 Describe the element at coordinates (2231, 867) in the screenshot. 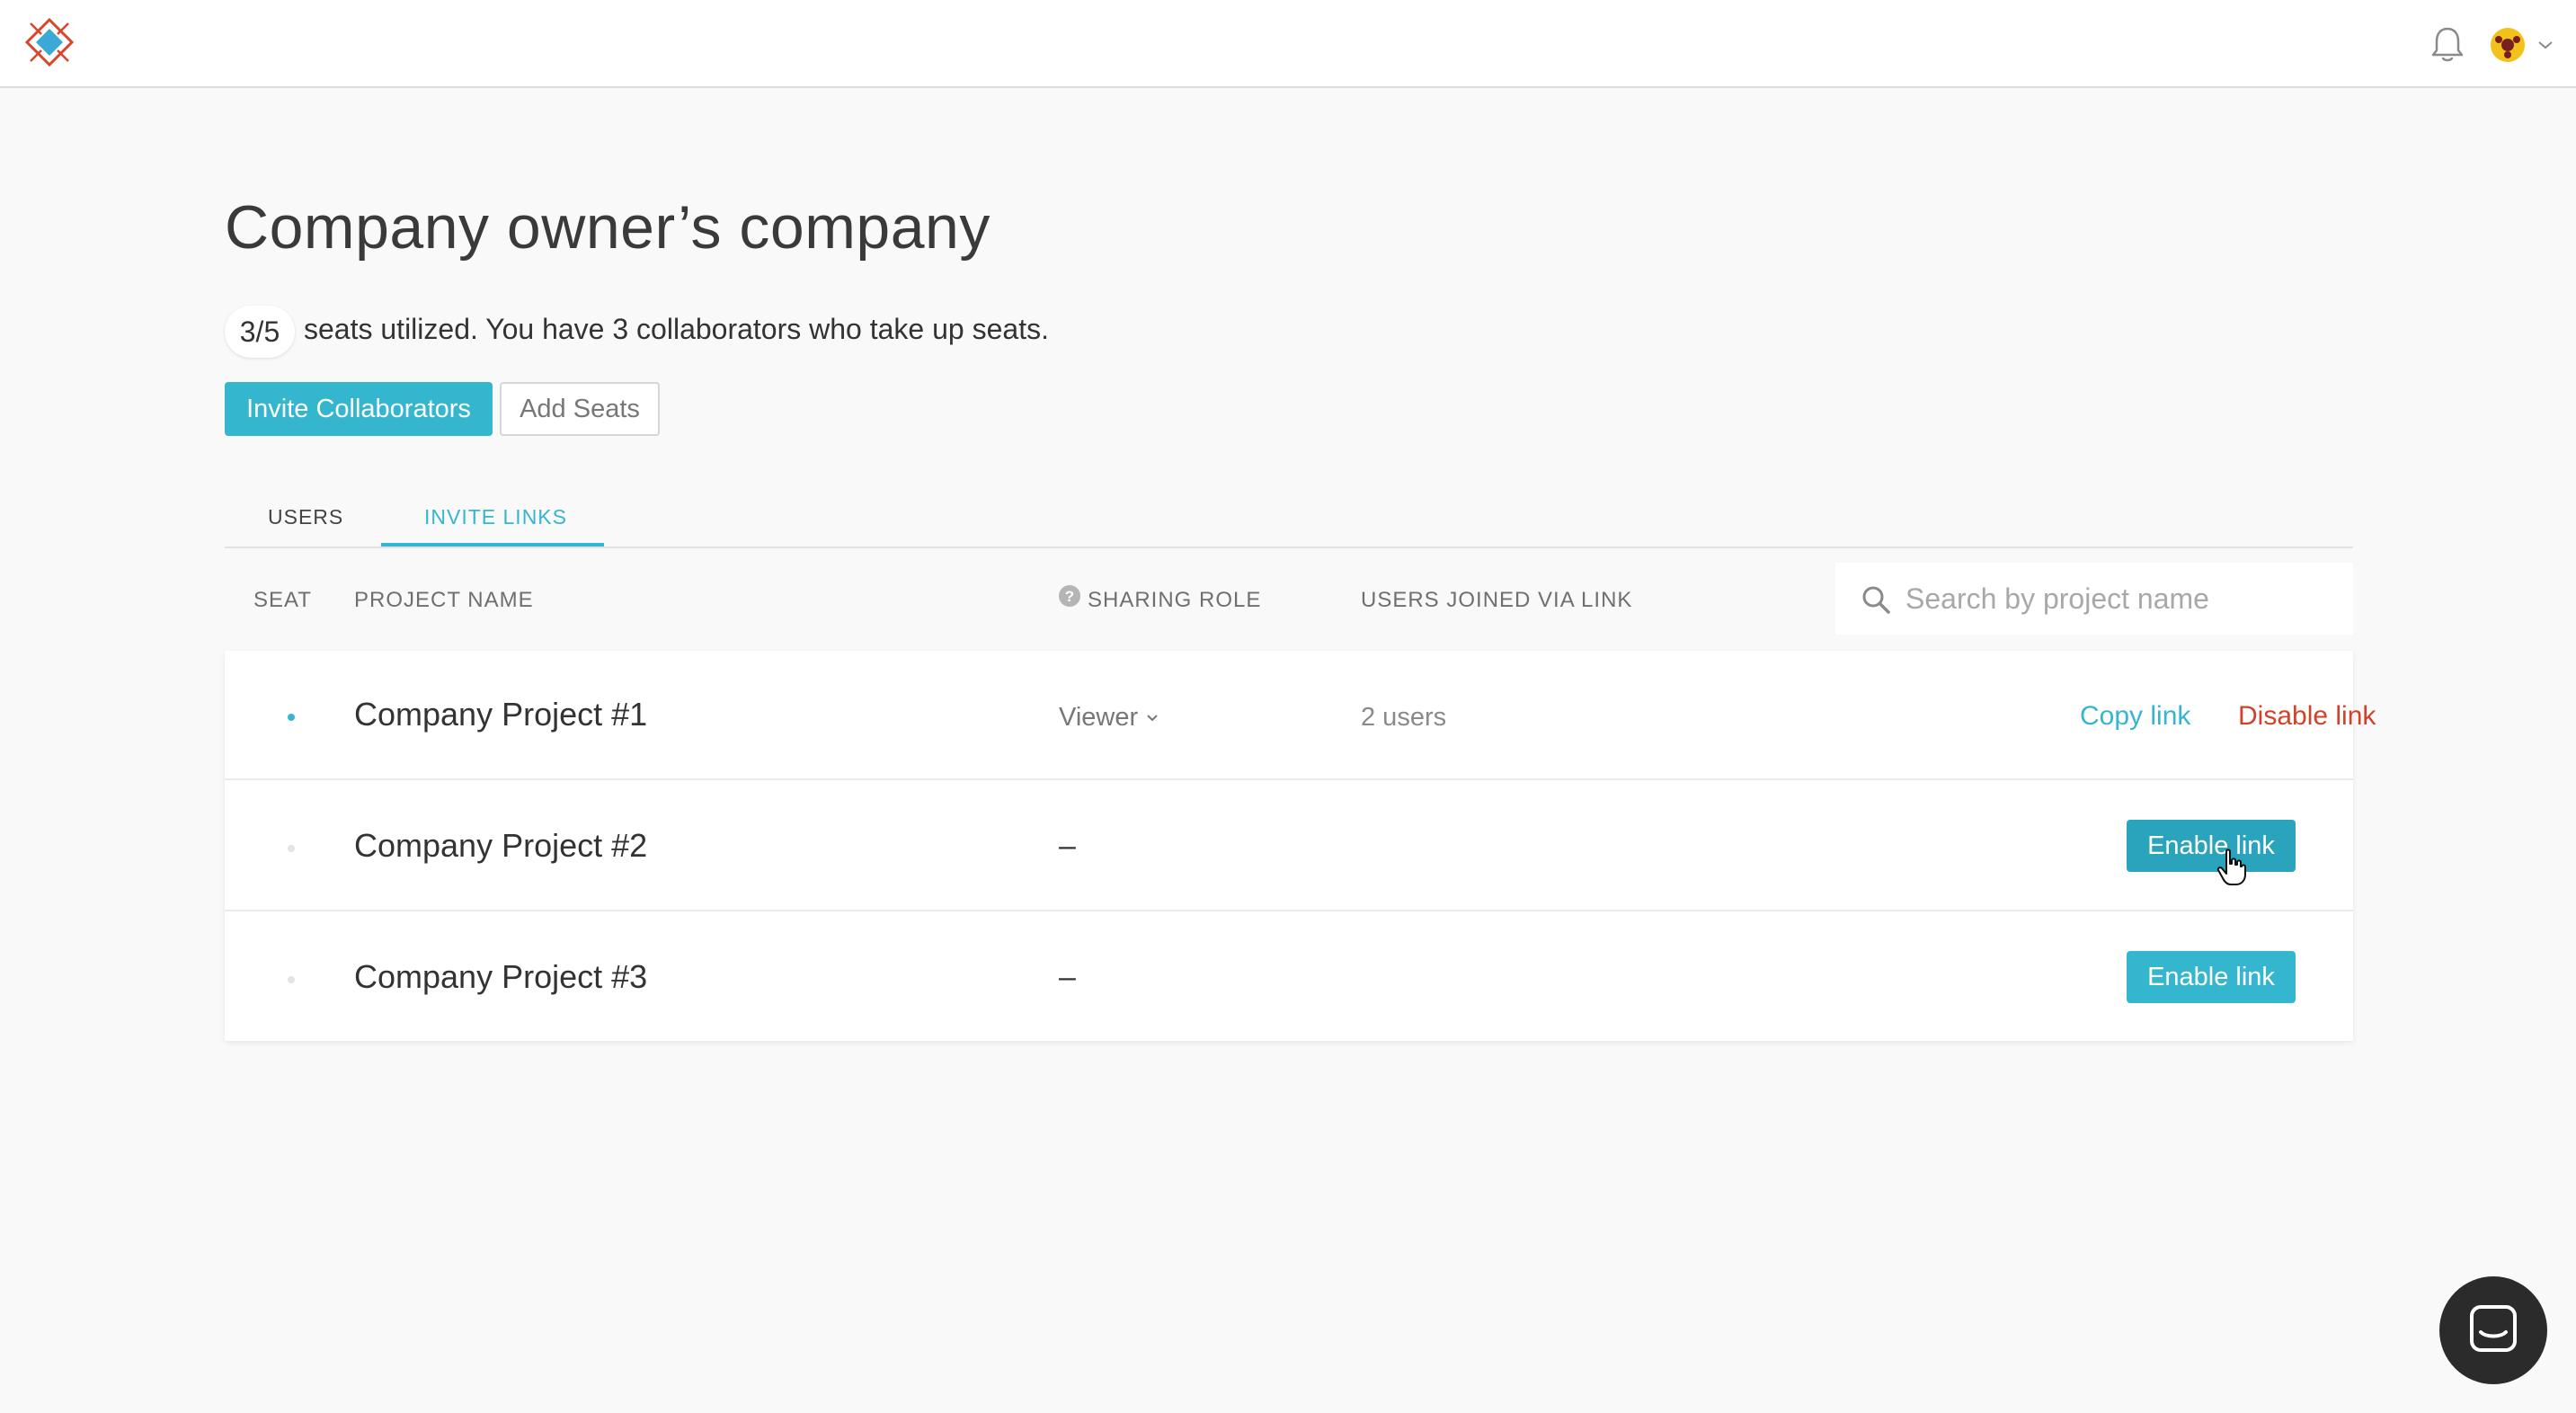

I see `hand-cursor-icon` at that location.